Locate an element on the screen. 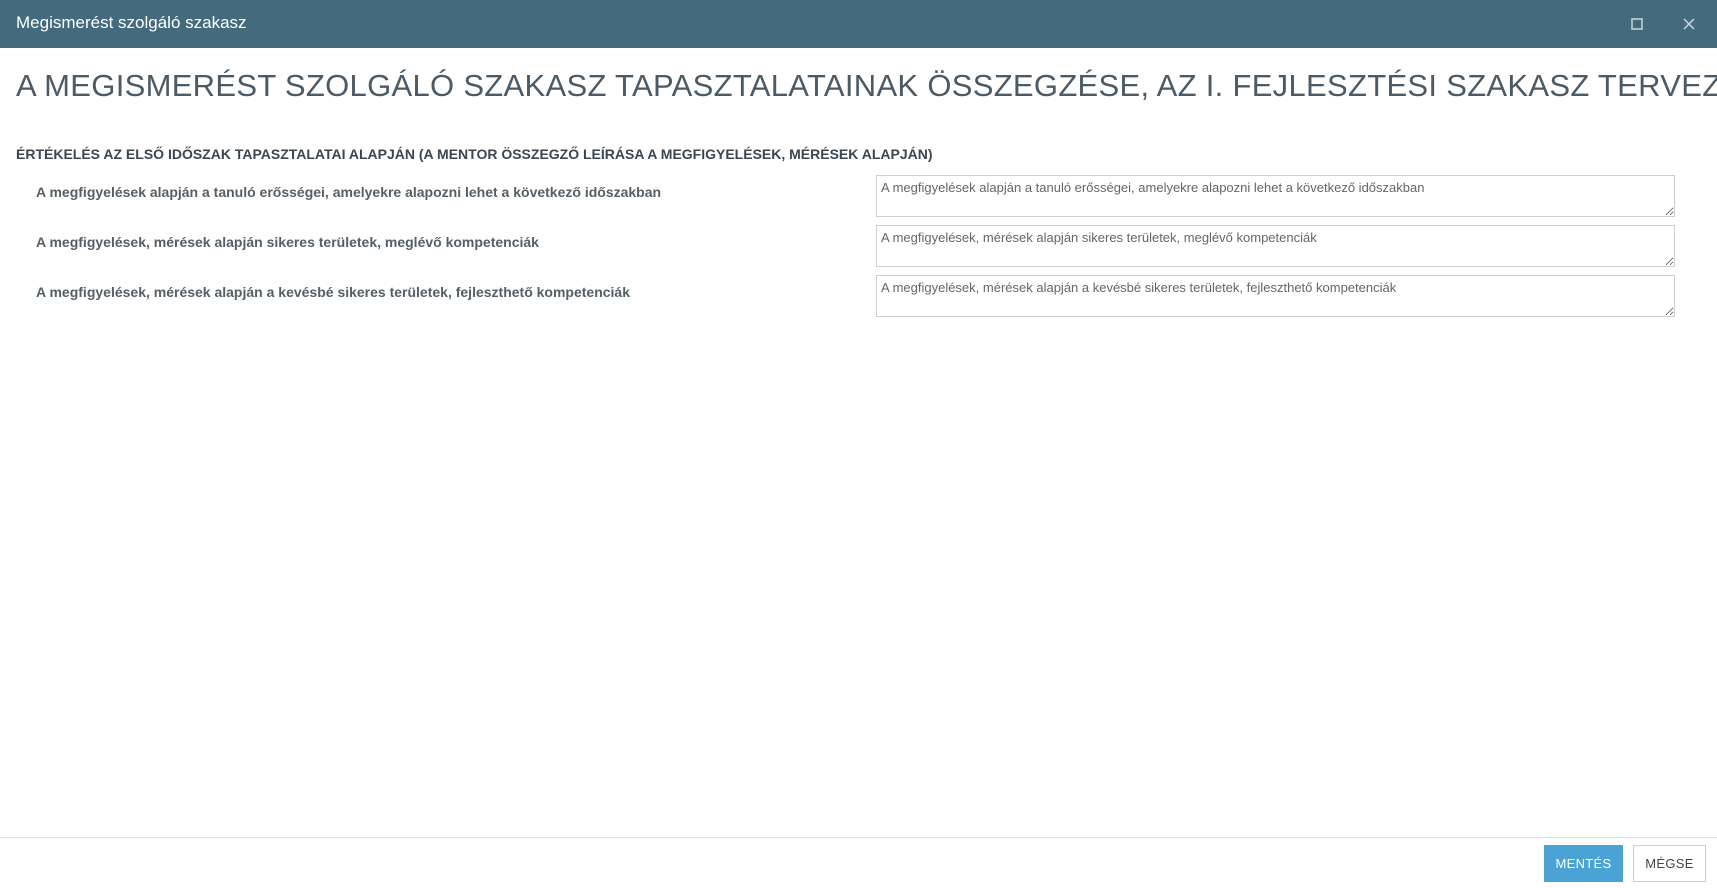 The width and height of the screenshot is (1717, 888). strengths-textarea is located at coordinates (1275, 196).